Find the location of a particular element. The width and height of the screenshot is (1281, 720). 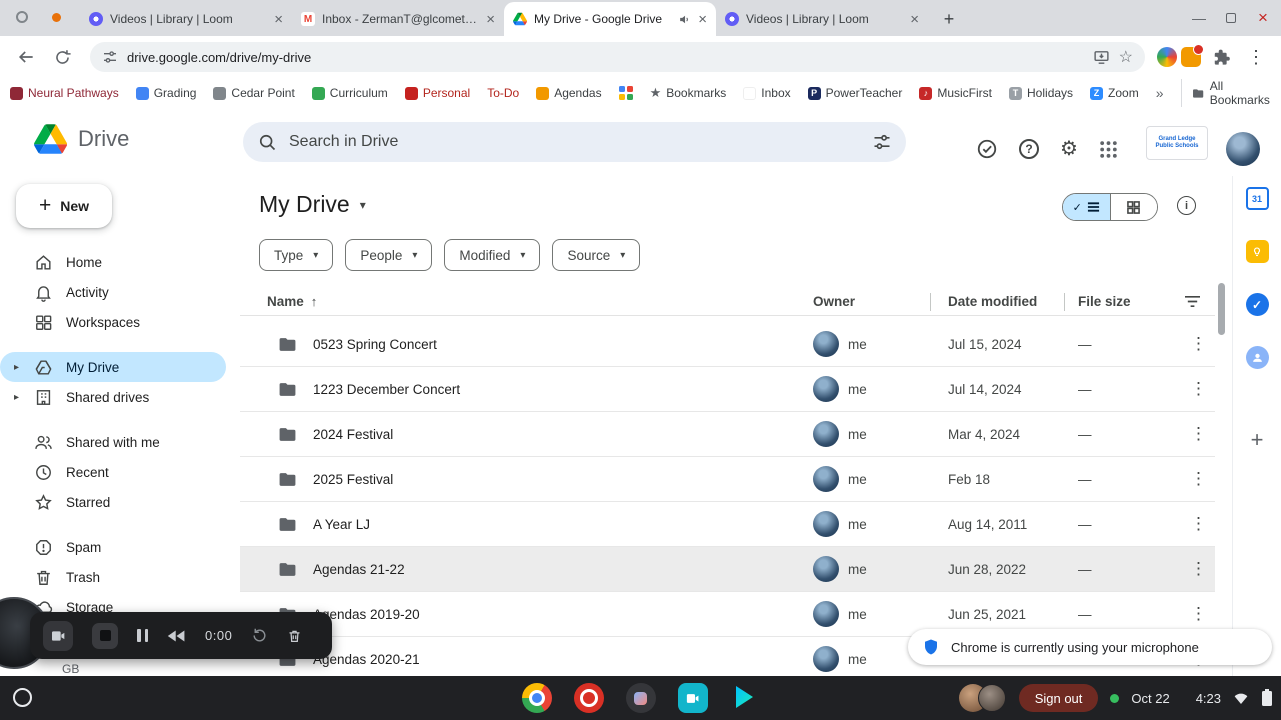

bookmark-item: ♪ MusicFirst is located at coordinates (955, 93).